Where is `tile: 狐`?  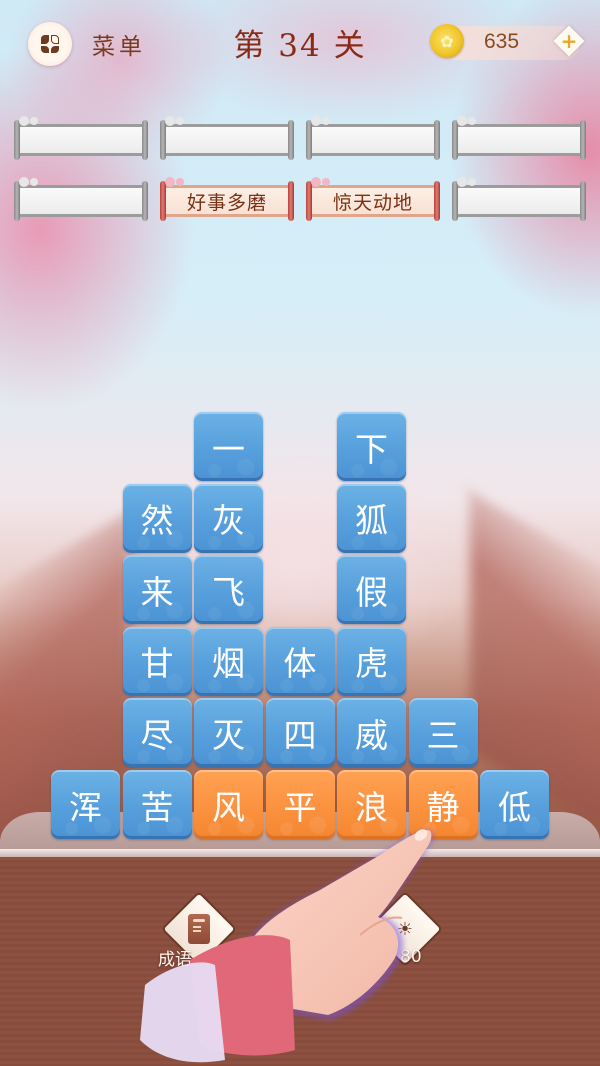
tile: 狐 is located at coordinates (371, 518).